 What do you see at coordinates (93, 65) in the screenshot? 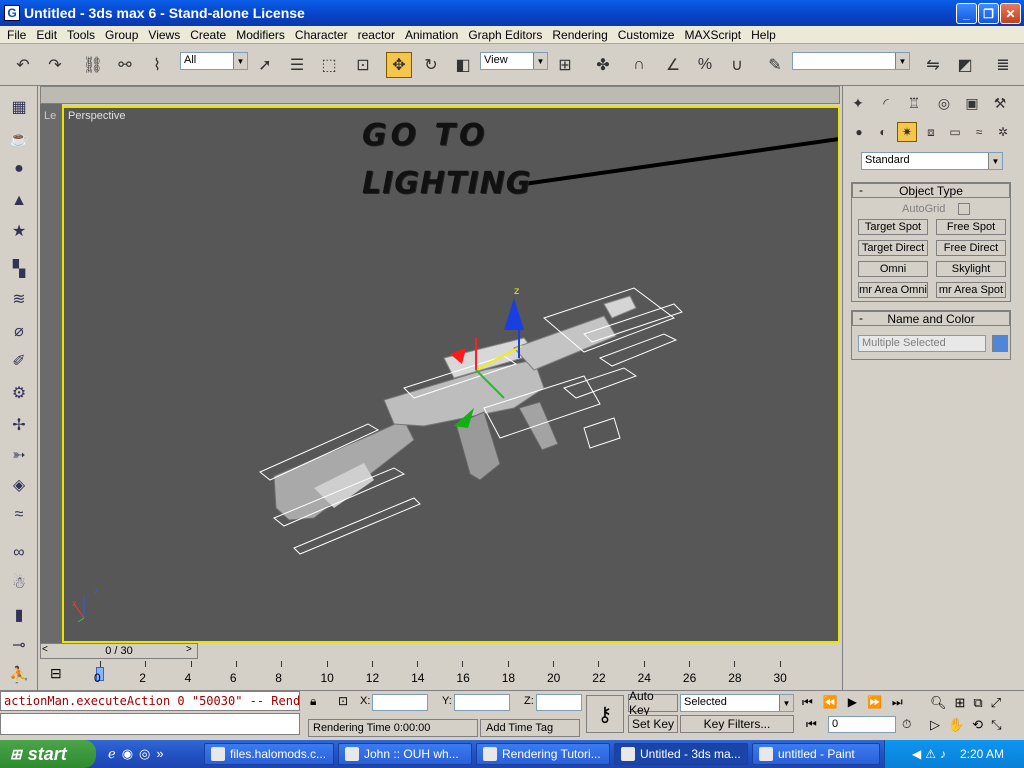
I see `select-link-icon: ⛓` at bounding box center [93, 65].